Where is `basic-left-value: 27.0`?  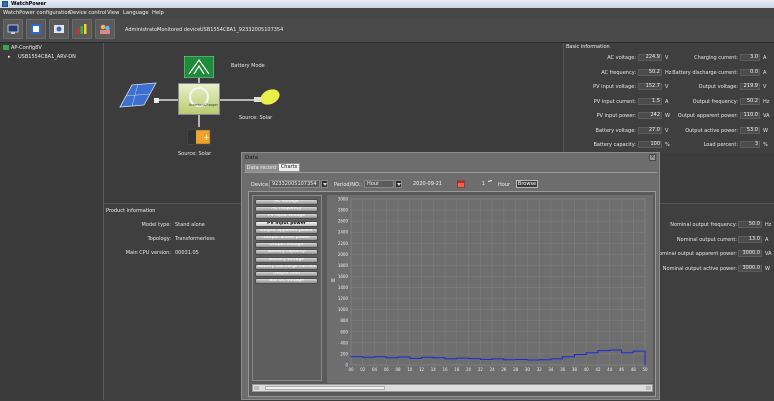 basic-left-value: 27.0 is located at coordinates (650, 130).